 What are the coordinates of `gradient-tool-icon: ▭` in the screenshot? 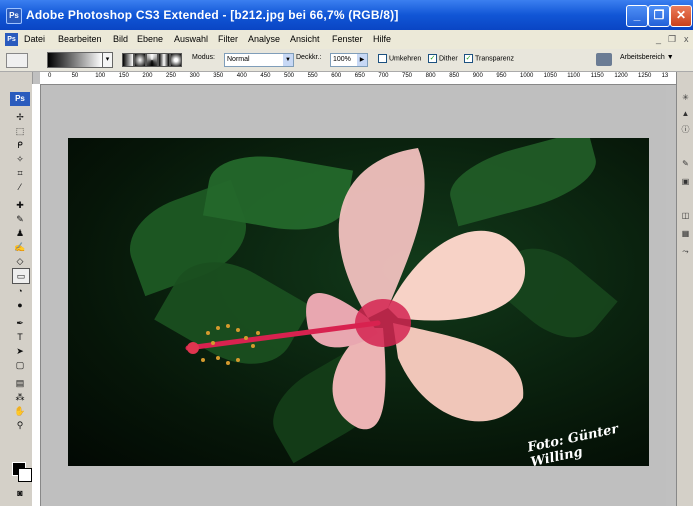 It's located at (21, 276).